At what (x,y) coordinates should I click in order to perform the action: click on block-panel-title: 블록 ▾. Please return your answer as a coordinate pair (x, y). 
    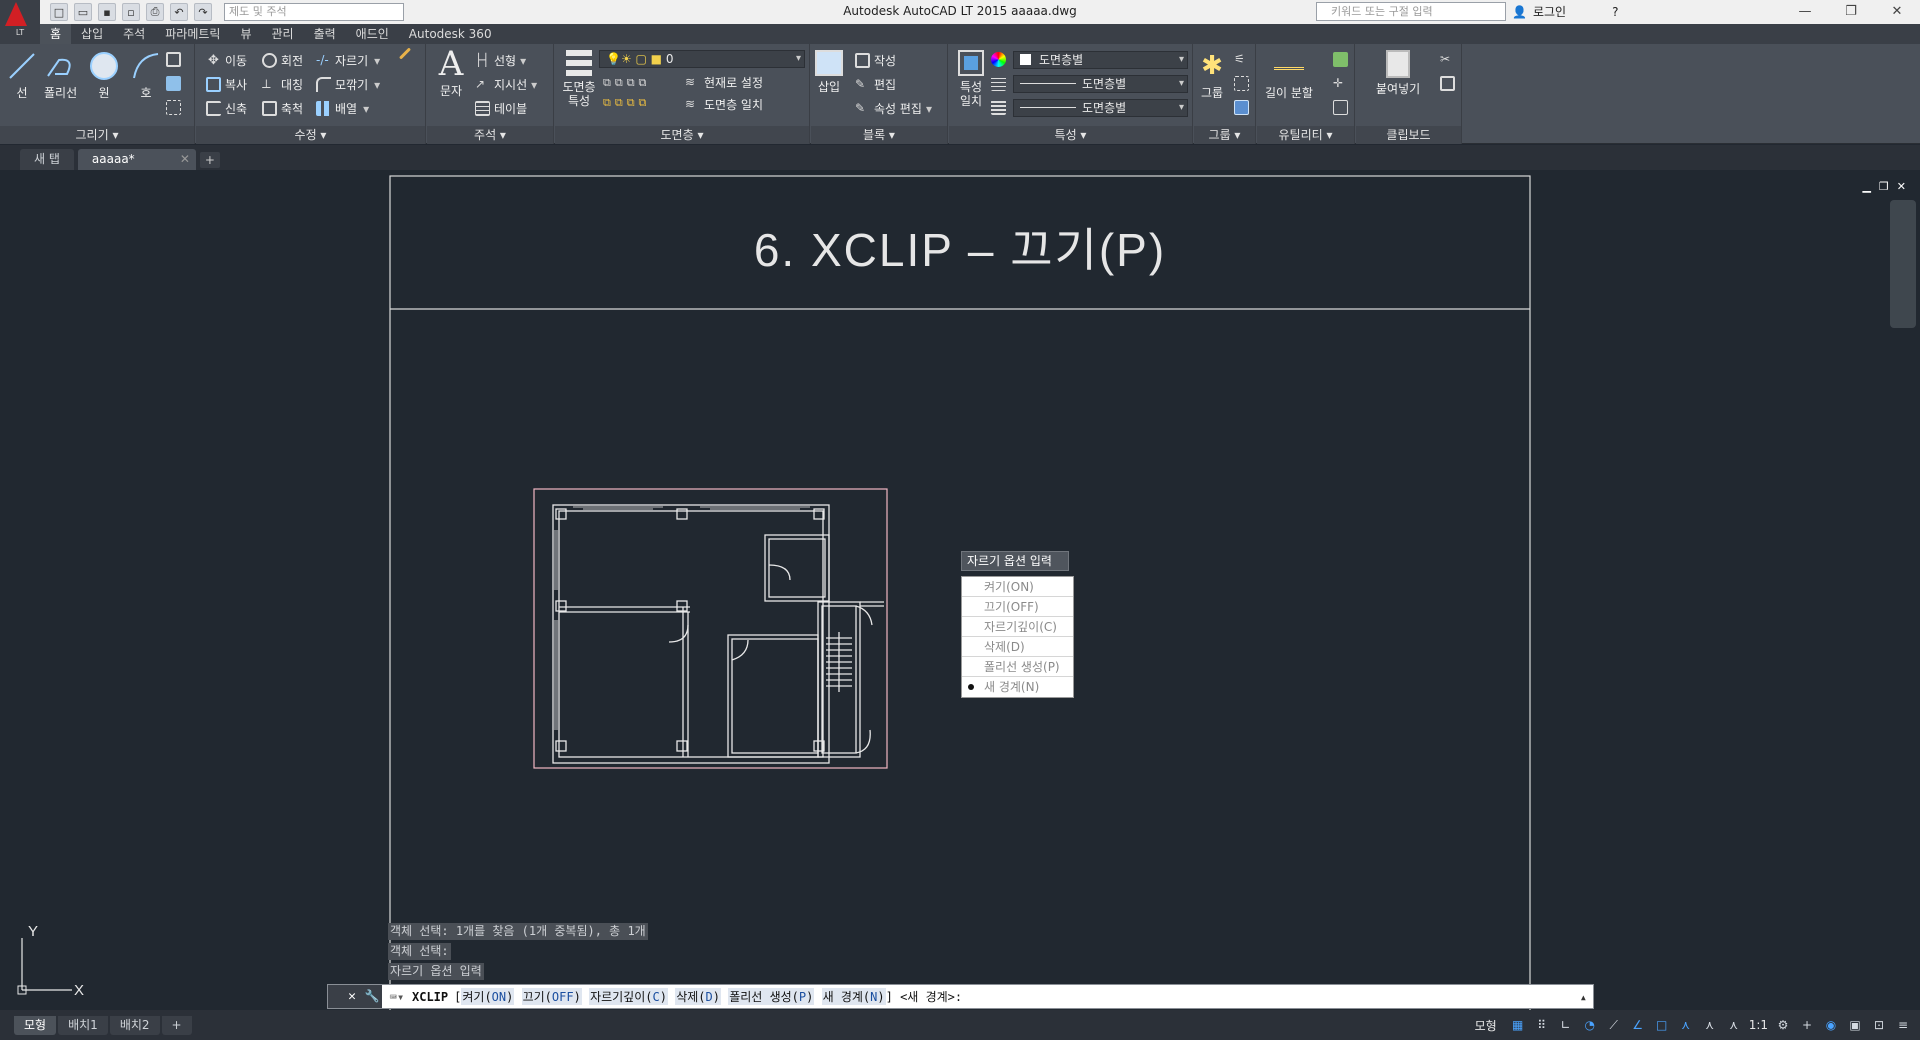
    Looking at the image, I should click on (879, 135).